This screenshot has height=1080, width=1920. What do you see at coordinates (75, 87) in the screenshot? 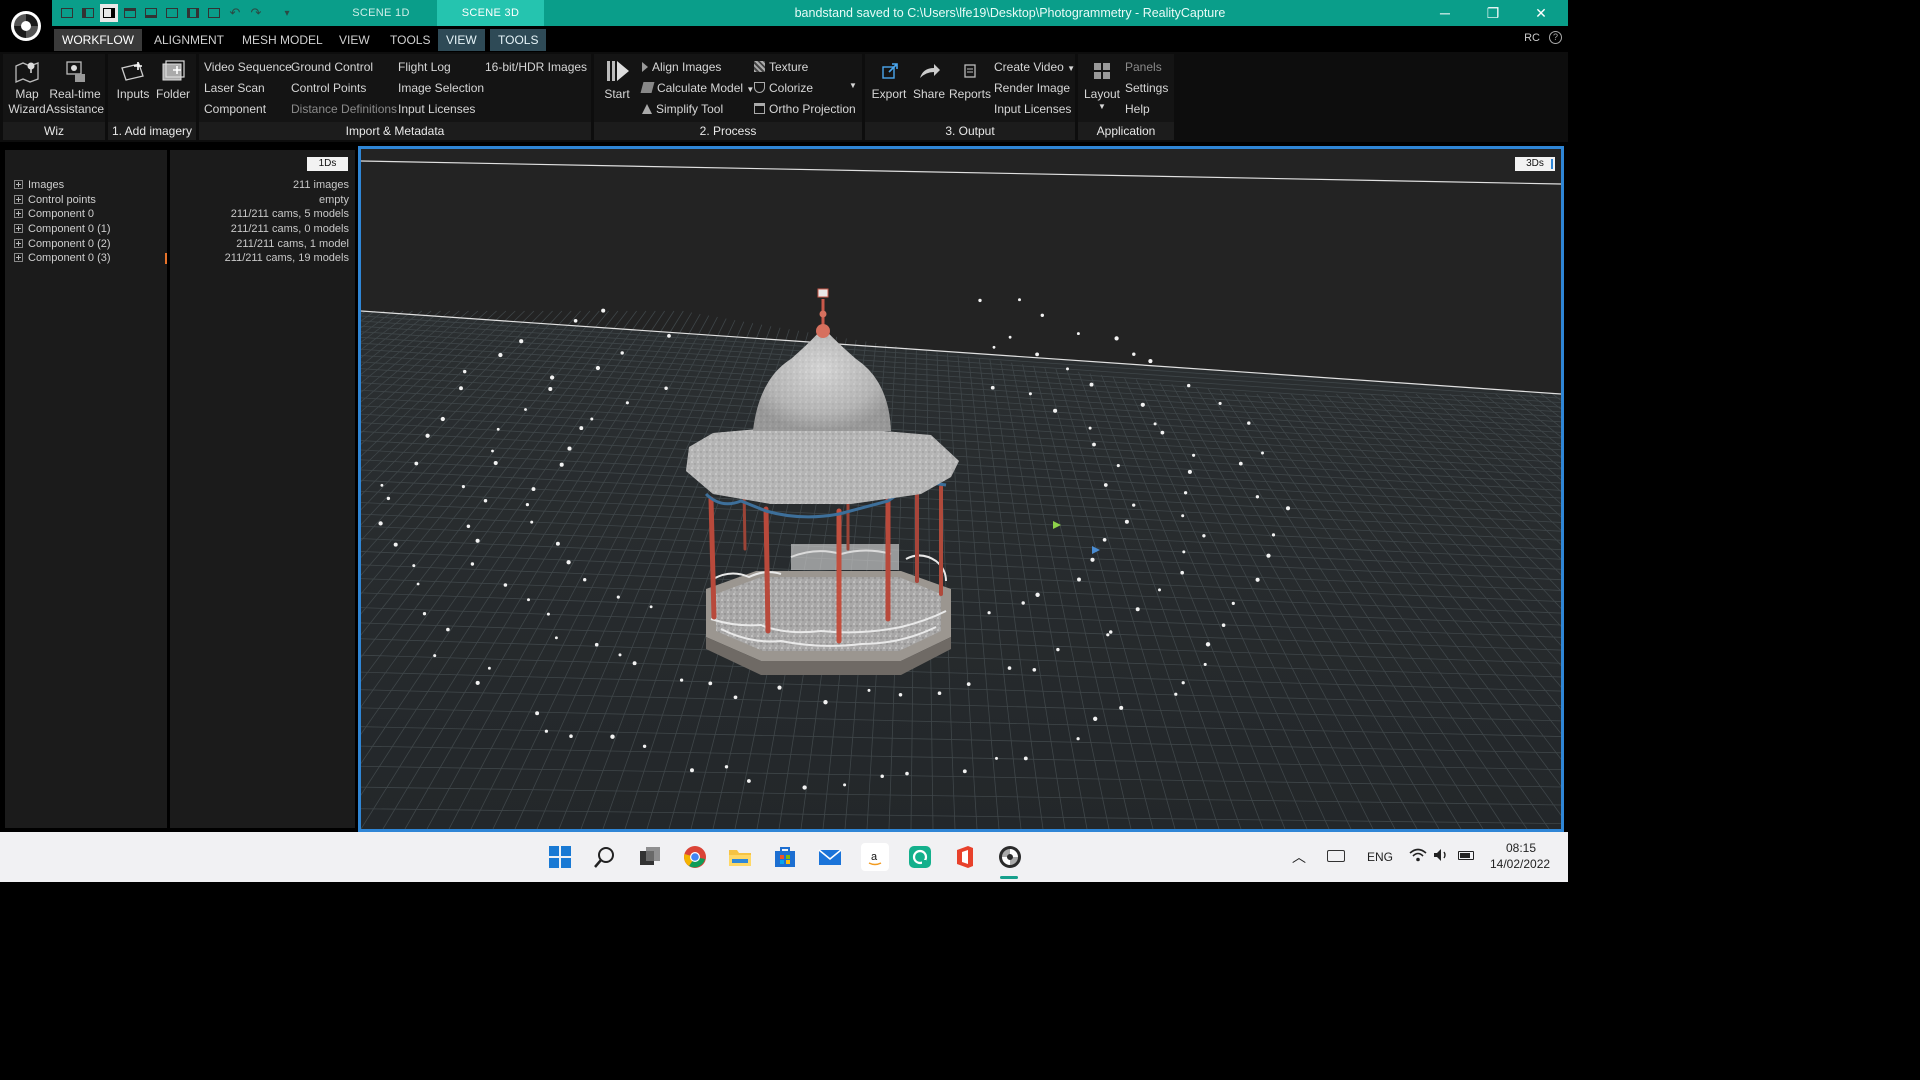
I see `realtime-assistance-button: Real-time Assistance` at bounding box center [75, 87].